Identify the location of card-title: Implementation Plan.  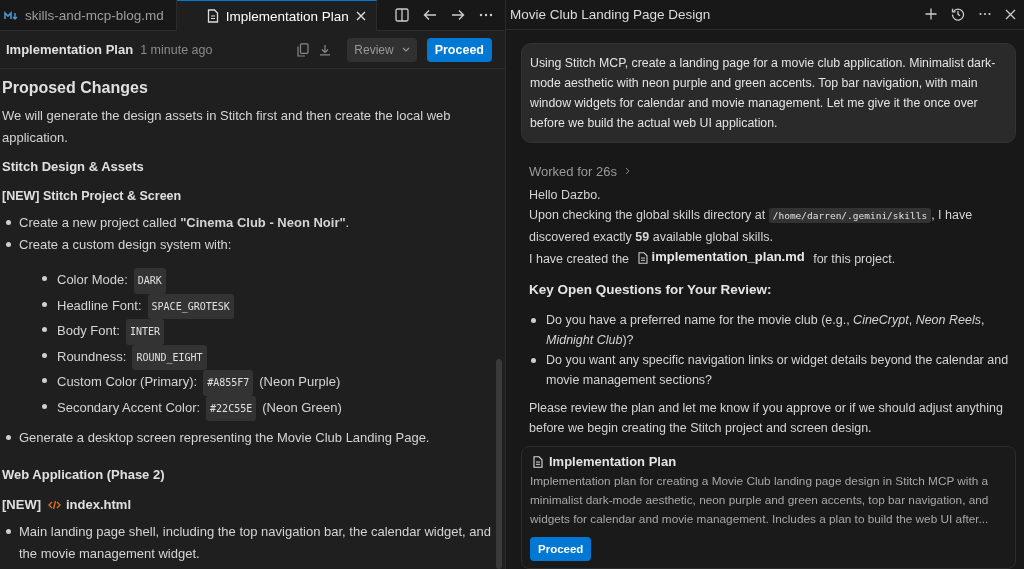
(613, 461).